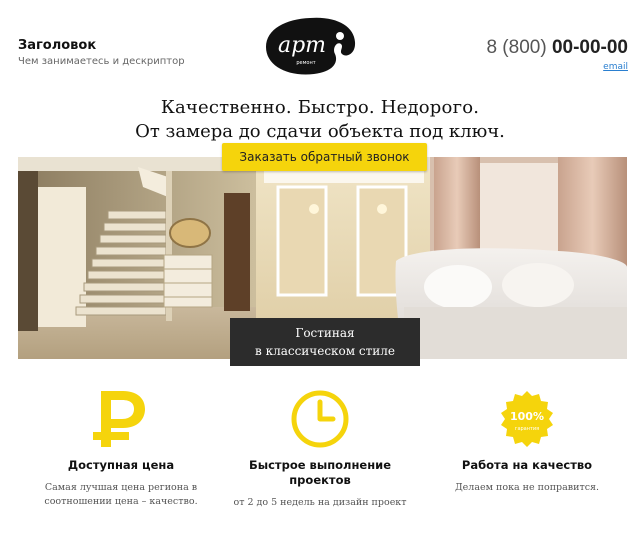 The height and width of the screenshot is (550, 640). What do you see at coordinates (320, 131) in the screenshot?
I see `headline-line2: От замера до сдачи объекта под ключ.` at bounding box center [320, 131].